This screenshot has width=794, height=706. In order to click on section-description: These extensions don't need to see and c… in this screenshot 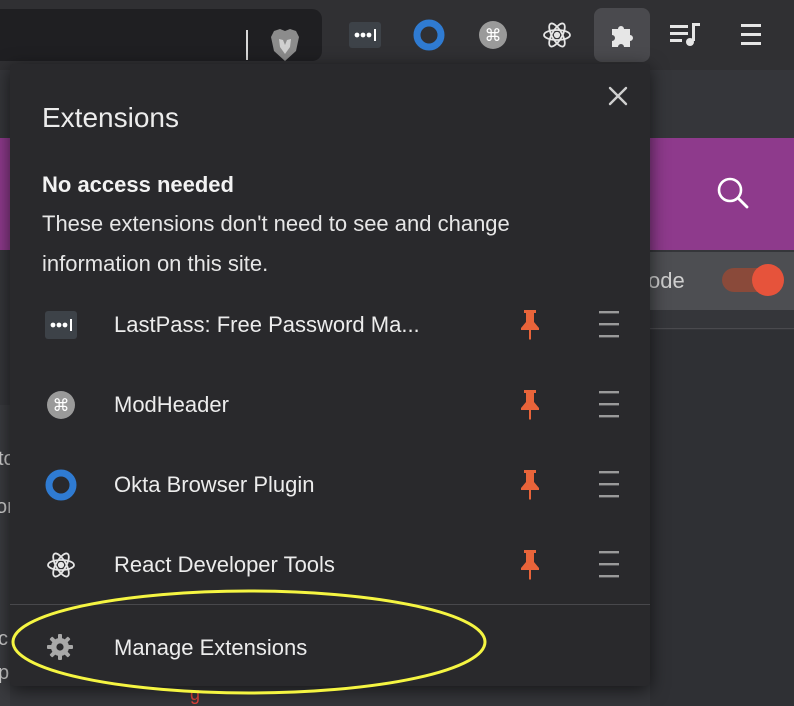, I will do `click(276, 243)`.